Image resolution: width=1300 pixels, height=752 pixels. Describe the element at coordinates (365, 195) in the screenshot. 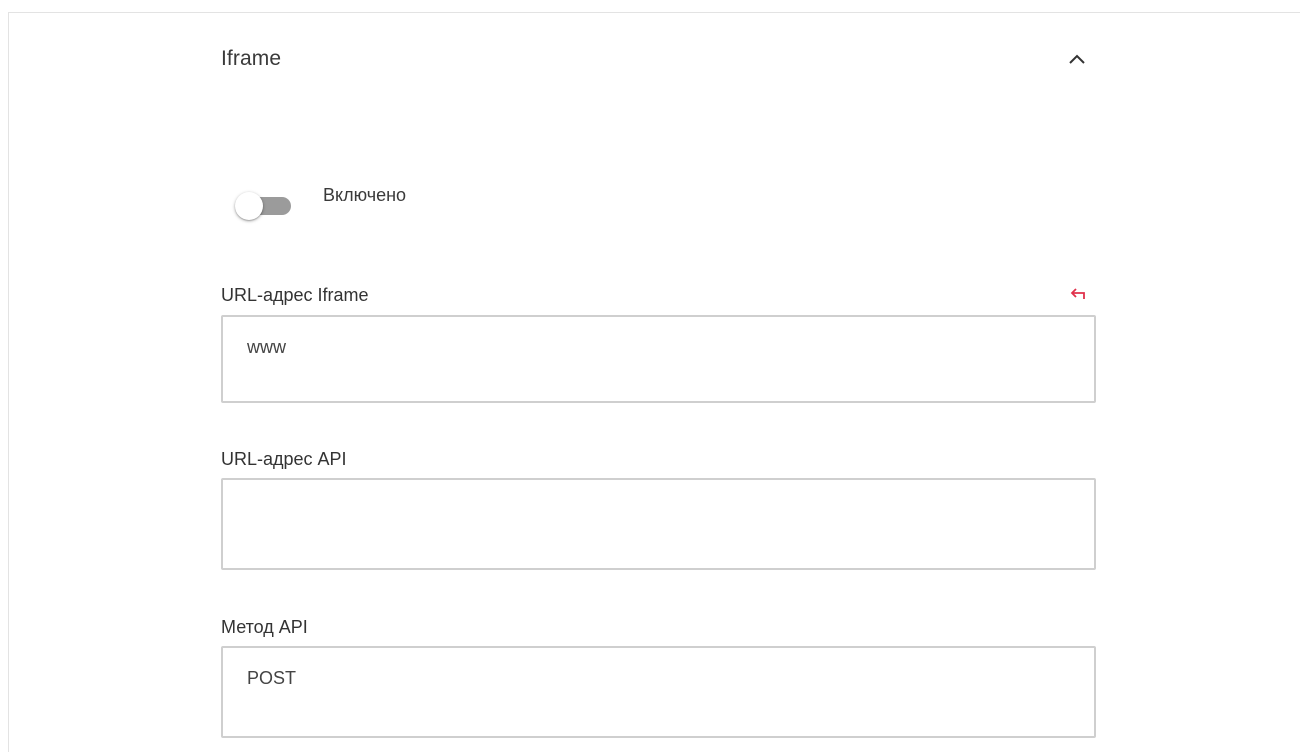

I see `enabled-toggle-label: Включено` at that location.